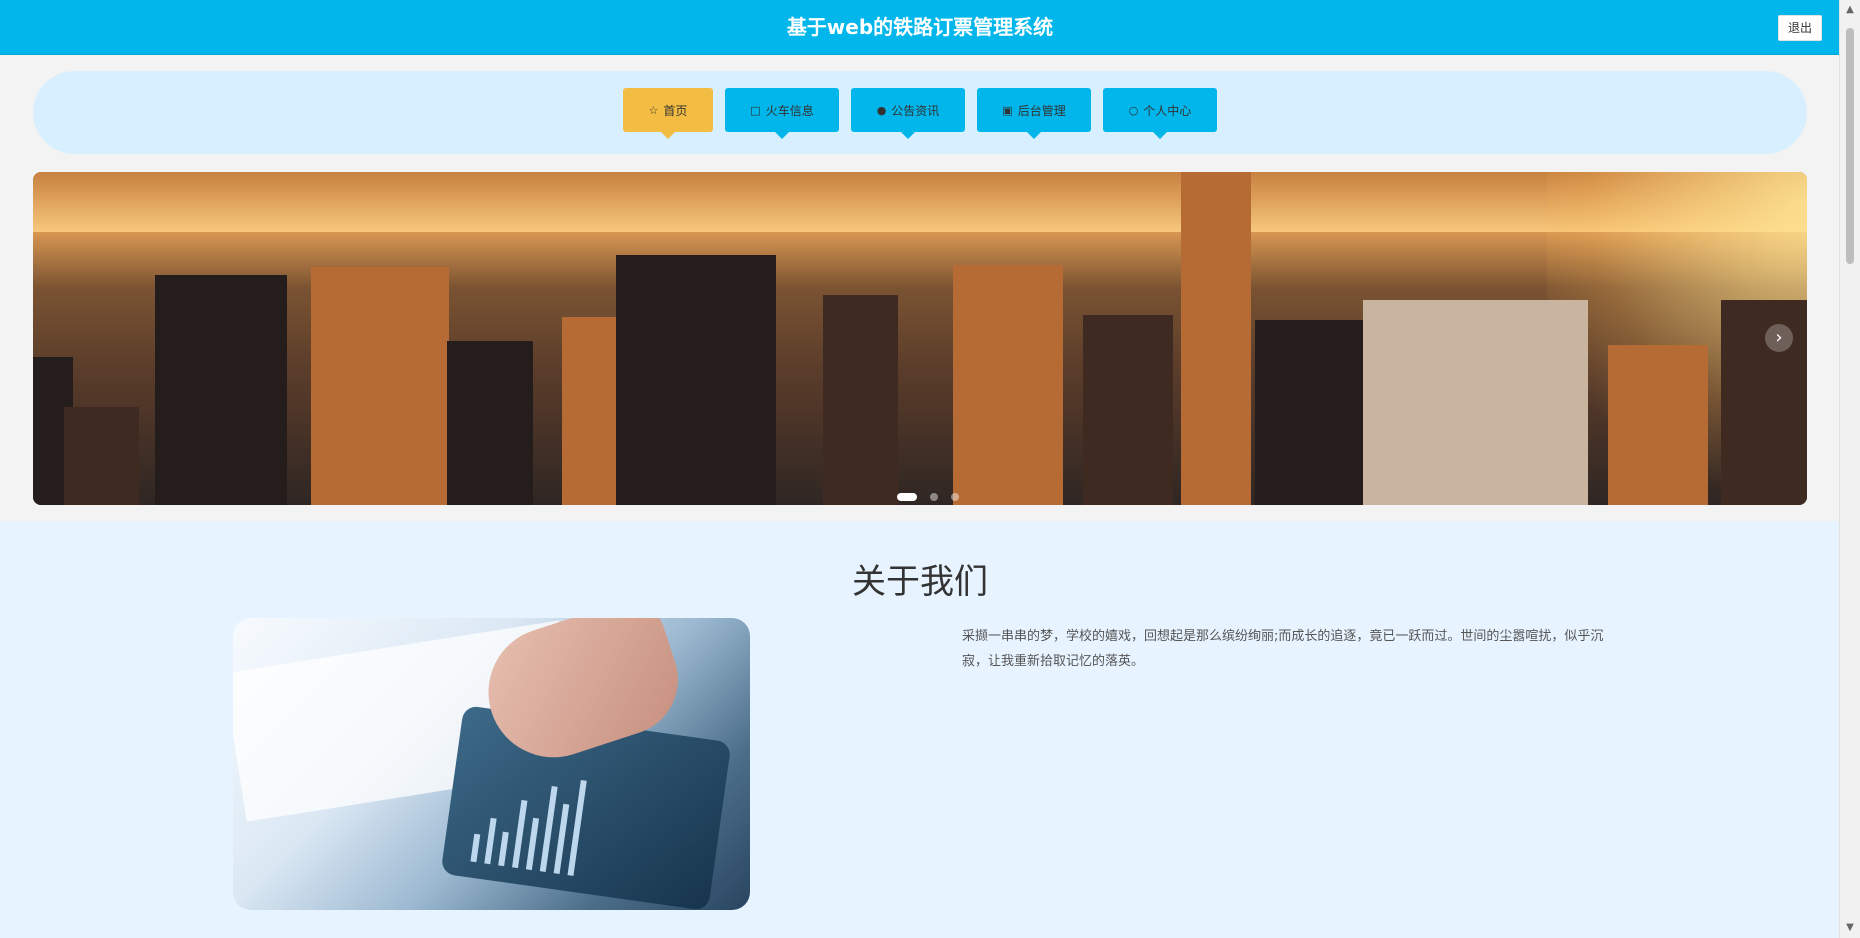 The image size is (1860, 938). What do you see at coordinates (1041, 110) in the screenshot?
I see `nav-admin-label: 后台管理` at bounding box center [1041, 110].